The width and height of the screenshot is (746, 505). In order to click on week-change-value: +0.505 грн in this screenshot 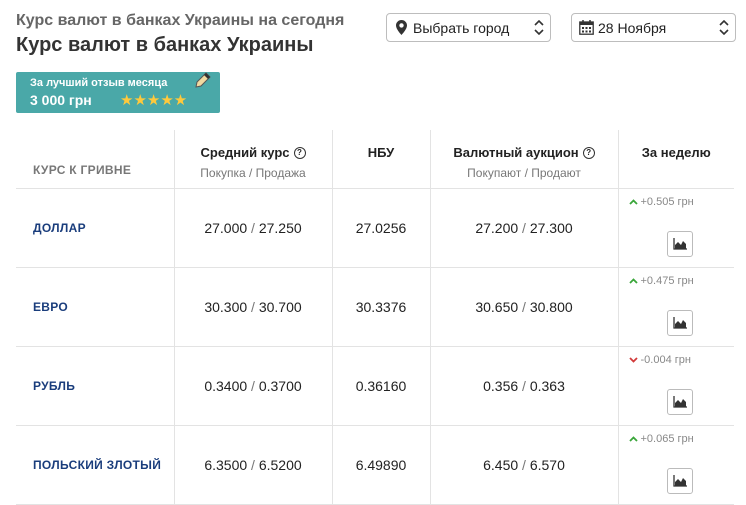, I will do `click(667, 201)`.